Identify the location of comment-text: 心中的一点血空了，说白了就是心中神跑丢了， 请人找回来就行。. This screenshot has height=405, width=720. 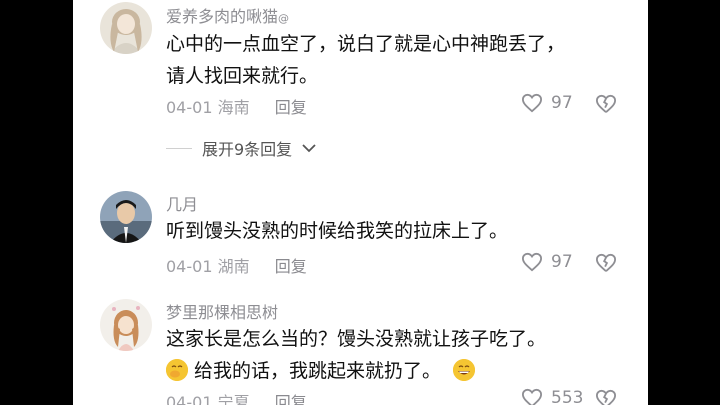
(365, 60).